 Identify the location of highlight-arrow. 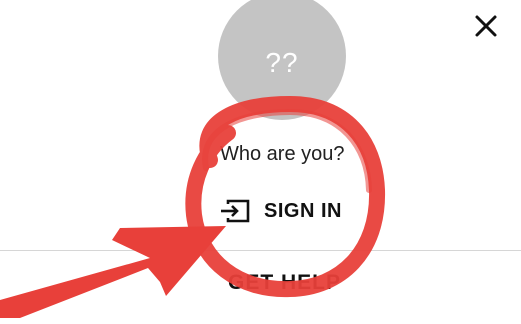
(113, 272).